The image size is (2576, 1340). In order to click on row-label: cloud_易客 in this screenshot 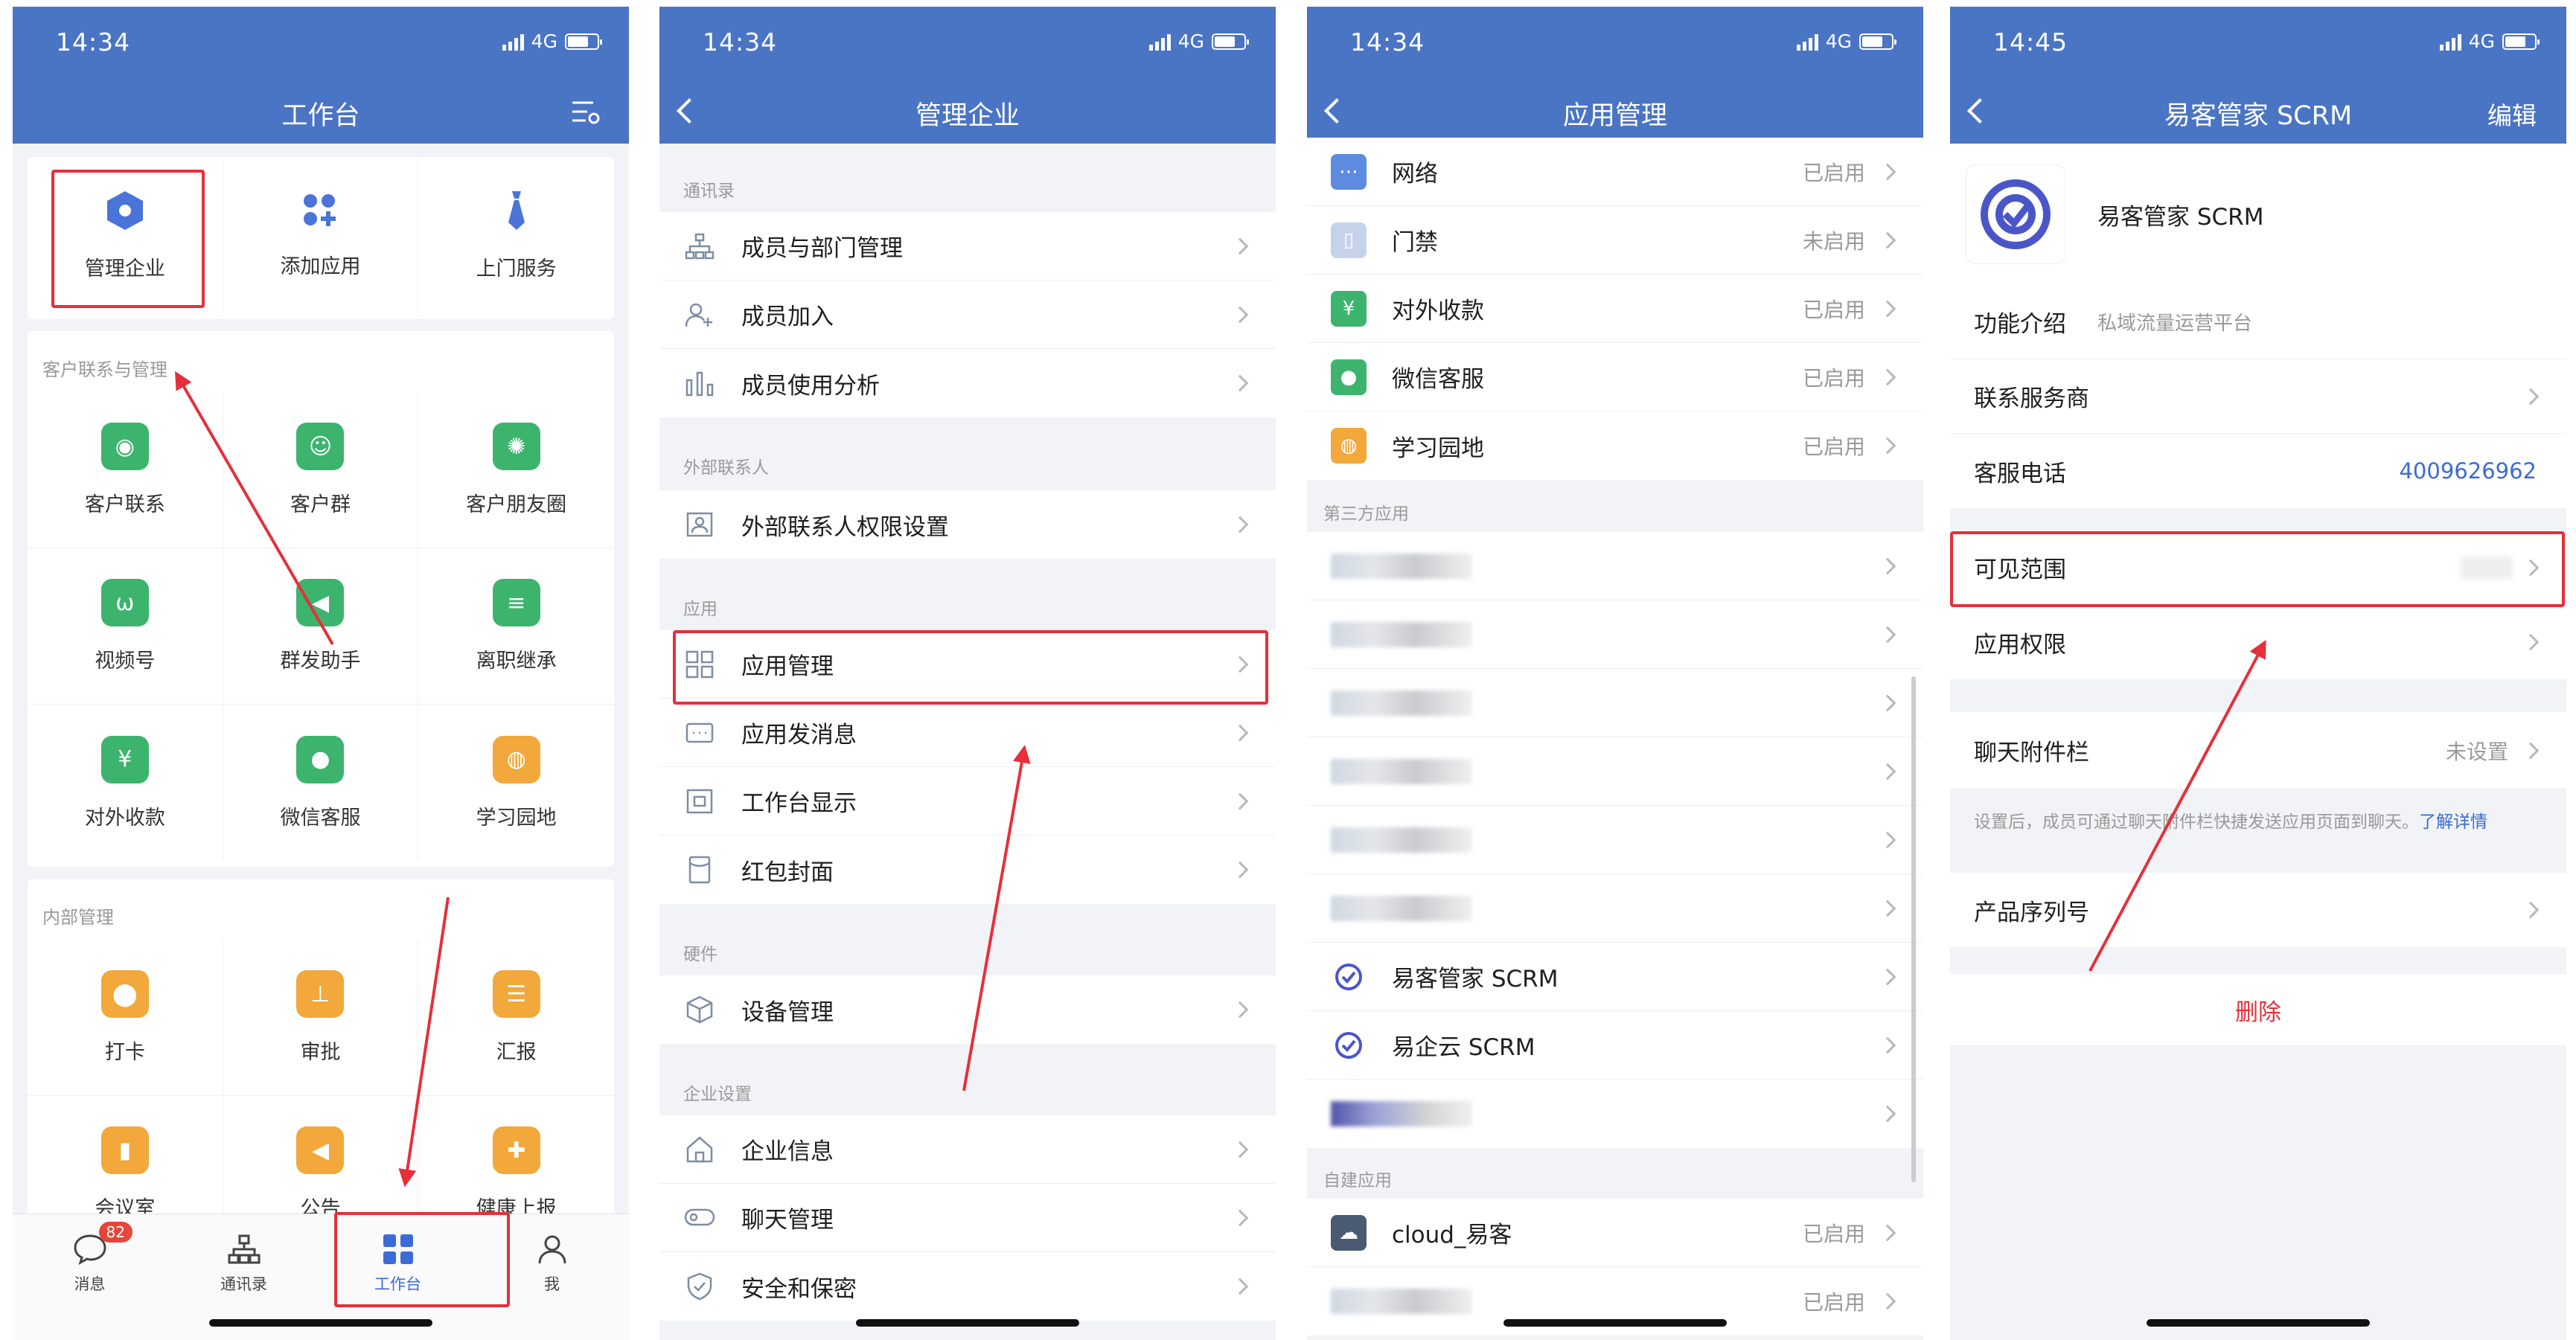, I will do `click(1452, 1235)`.